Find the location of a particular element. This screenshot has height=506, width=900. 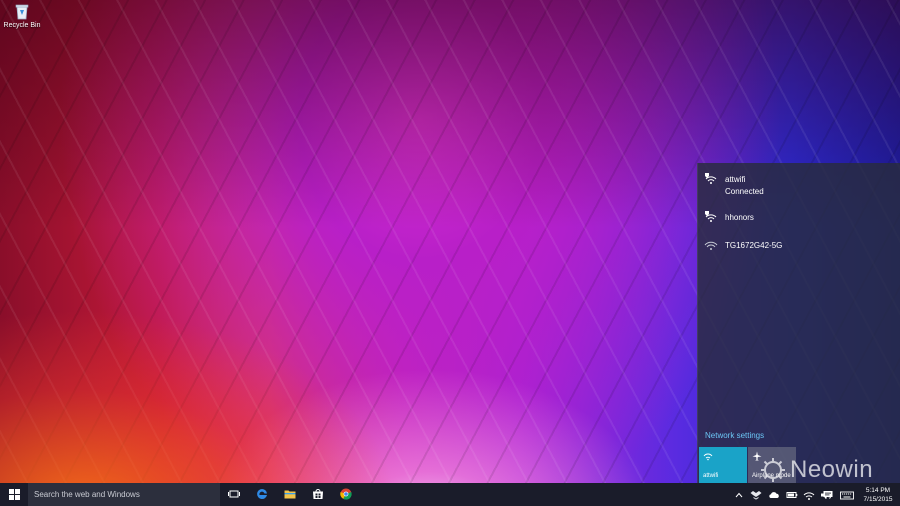

start-button is located at coordinates (14, 494).